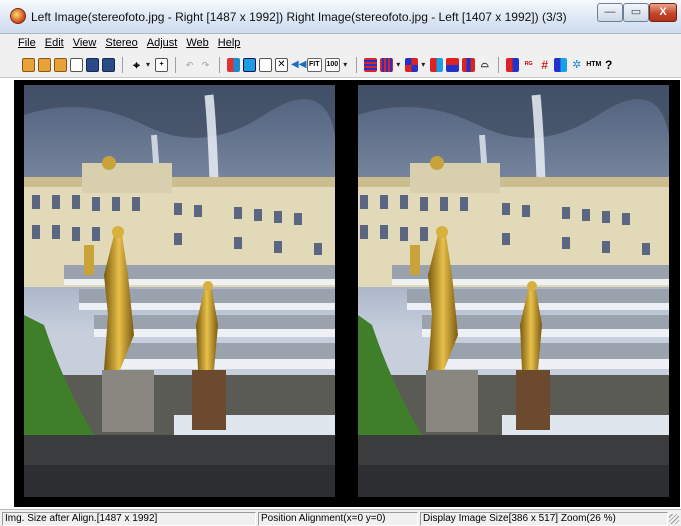 This screenshot has height=526, width=681. Describe the element at coordinates (27, 43) in the screenshot. I see `menu-file: File` at that location.